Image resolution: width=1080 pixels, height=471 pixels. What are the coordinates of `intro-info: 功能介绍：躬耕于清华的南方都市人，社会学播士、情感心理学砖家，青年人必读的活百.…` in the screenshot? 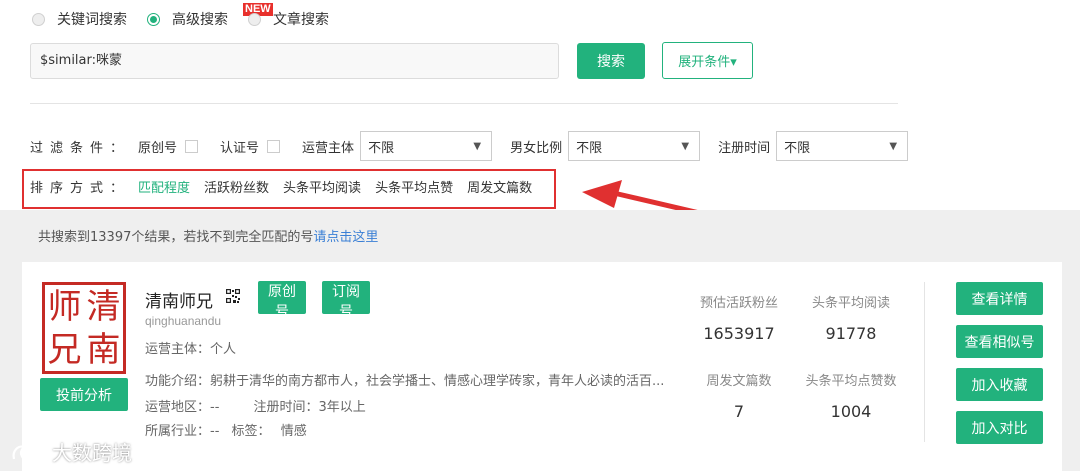 It's located at (405, 381).